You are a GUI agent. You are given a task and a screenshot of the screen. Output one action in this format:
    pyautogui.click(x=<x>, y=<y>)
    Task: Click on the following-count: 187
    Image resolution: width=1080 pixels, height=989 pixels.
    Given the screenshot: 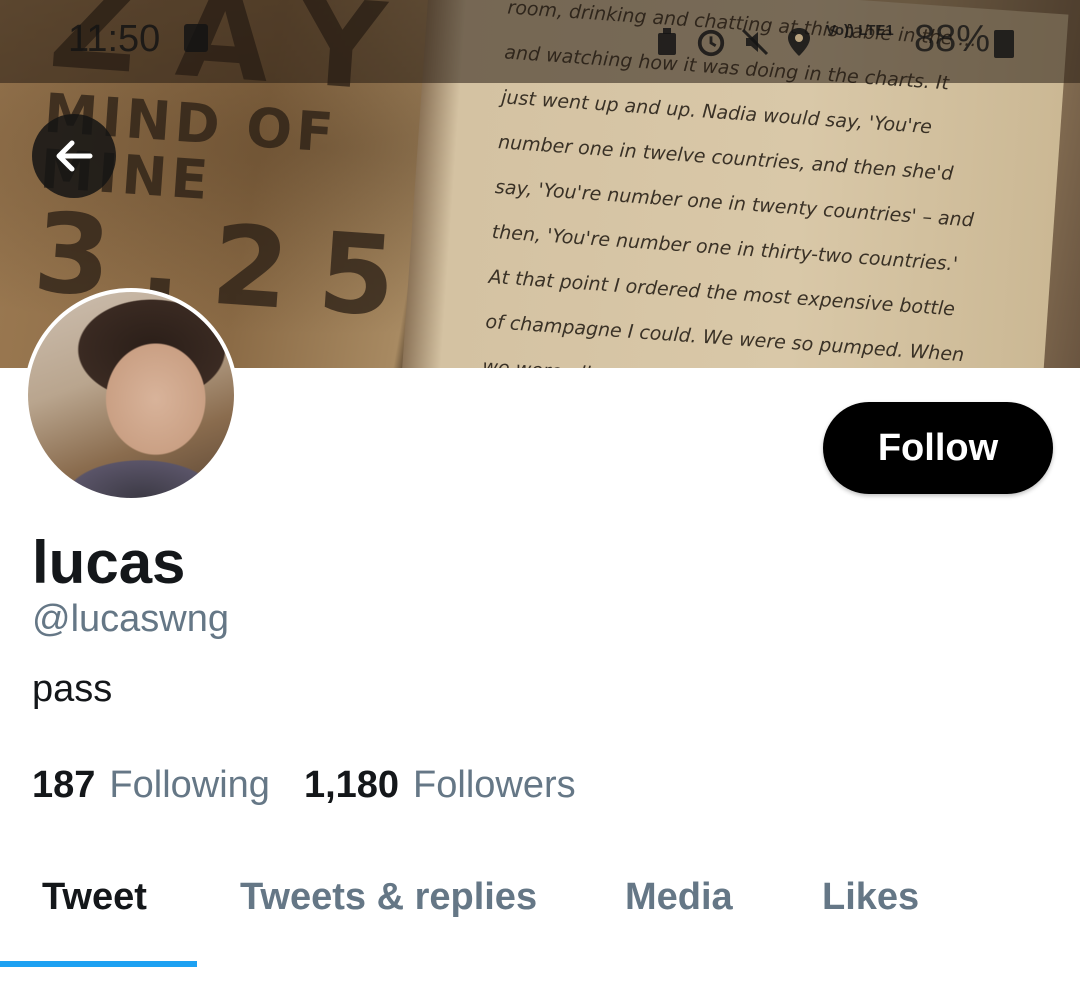 What is the action you would take?
    pyautogui.click(x=64, y=785)
    